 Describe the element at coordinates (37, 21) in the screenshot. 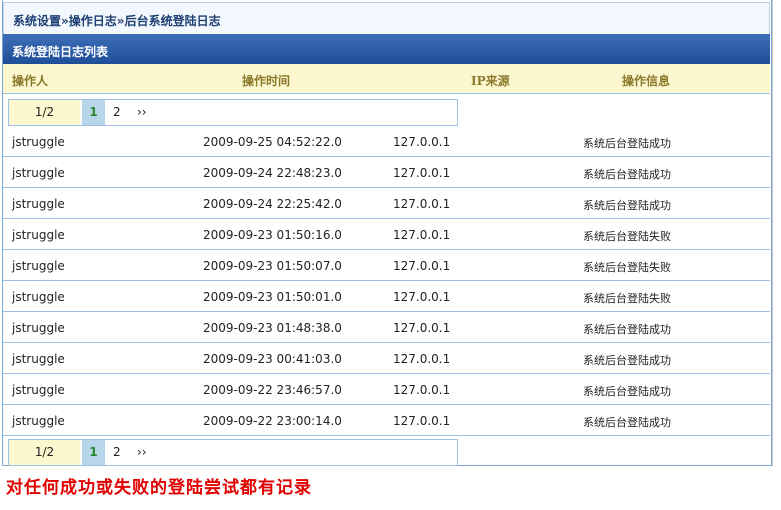

I see `breadcrumb-system-settings: 系统设置` at that location.